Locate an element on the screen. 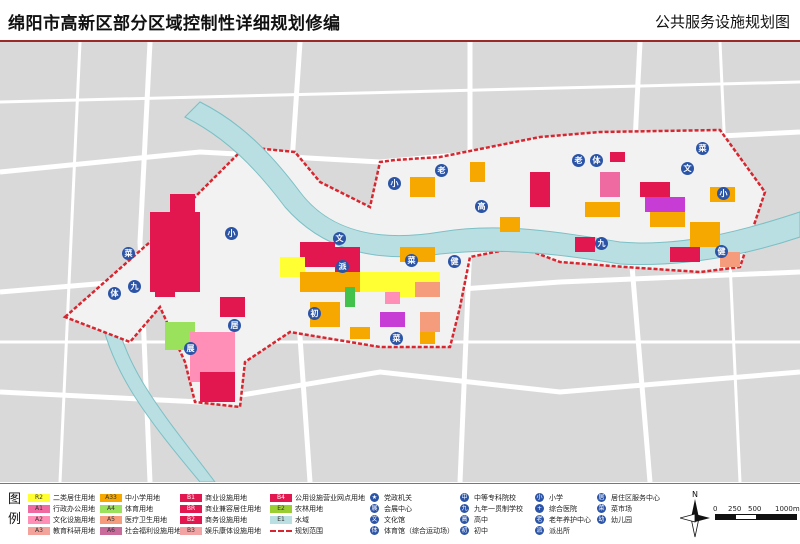 This screenshot has height=544, width=800. legend-label-b3: 娱乐康体设施用地 is located at coordinates (233, 531).